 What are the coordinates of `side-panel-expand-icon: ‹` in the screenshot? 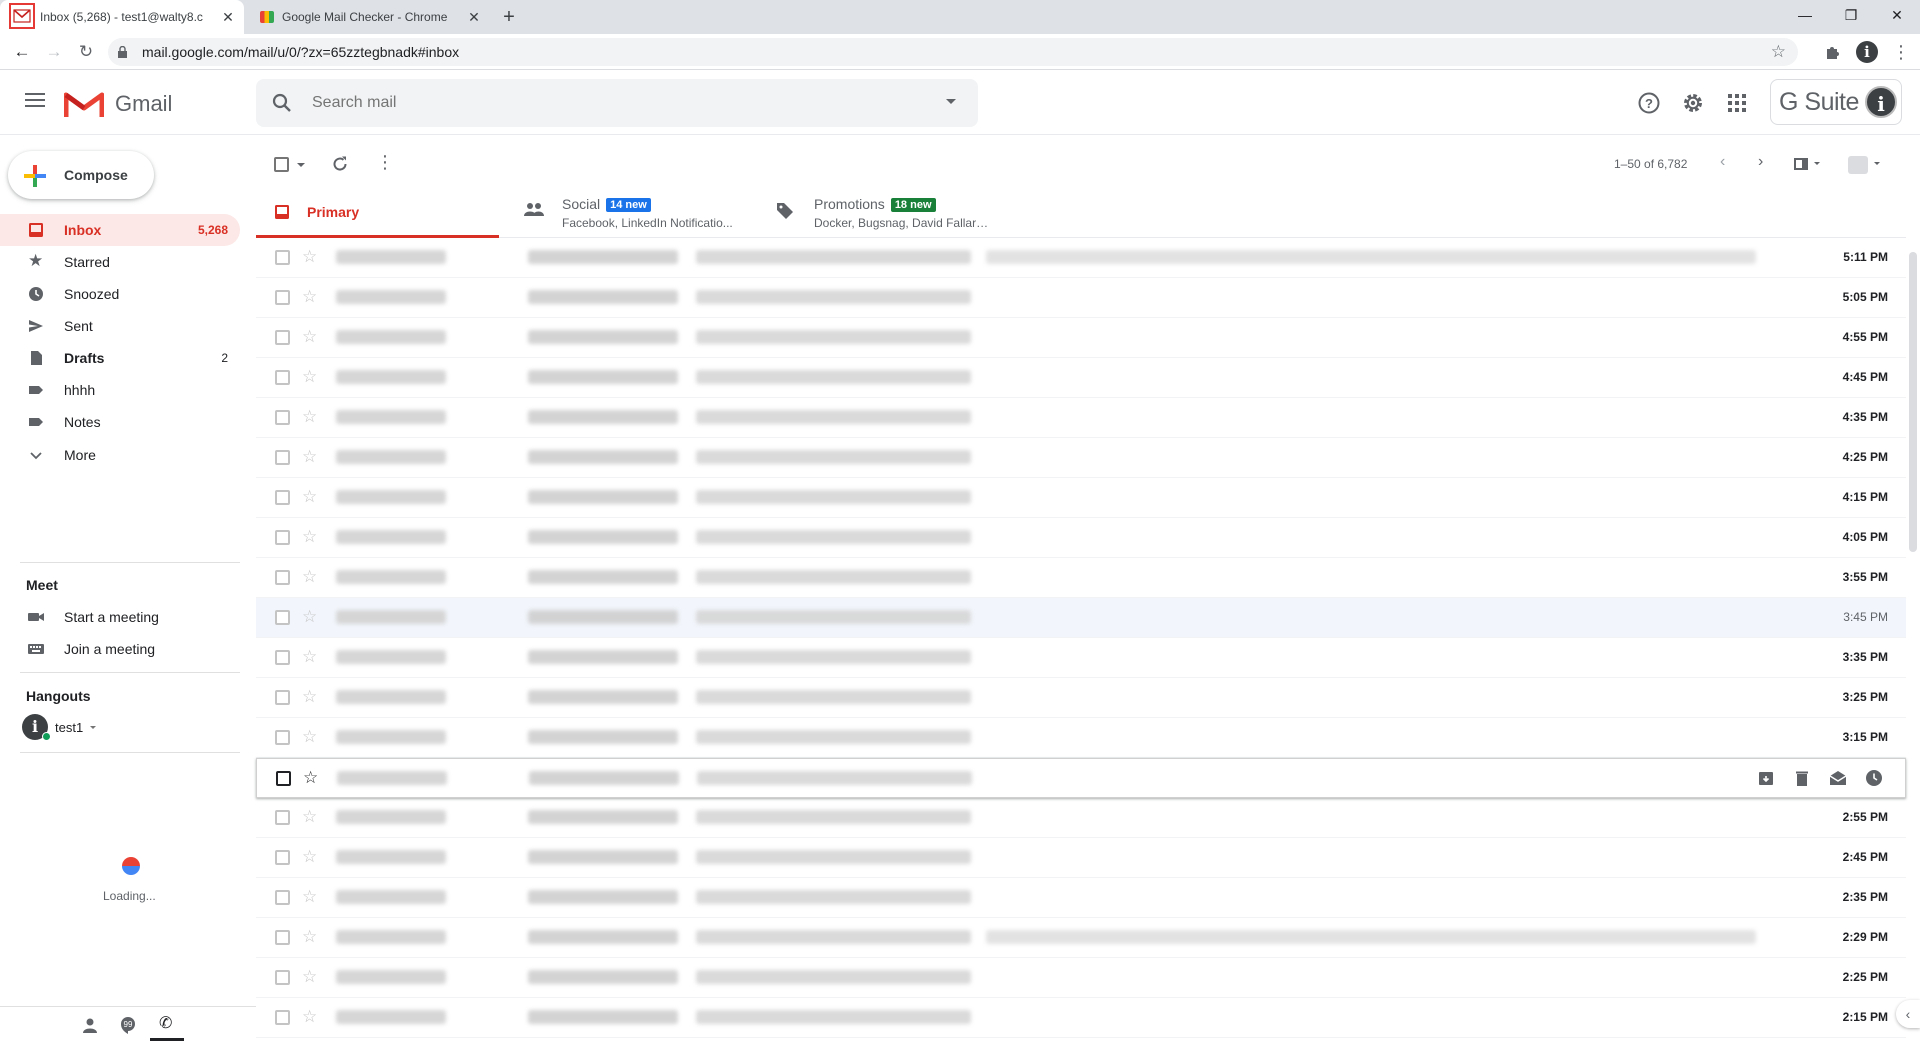 It's located at (1908, 1014).